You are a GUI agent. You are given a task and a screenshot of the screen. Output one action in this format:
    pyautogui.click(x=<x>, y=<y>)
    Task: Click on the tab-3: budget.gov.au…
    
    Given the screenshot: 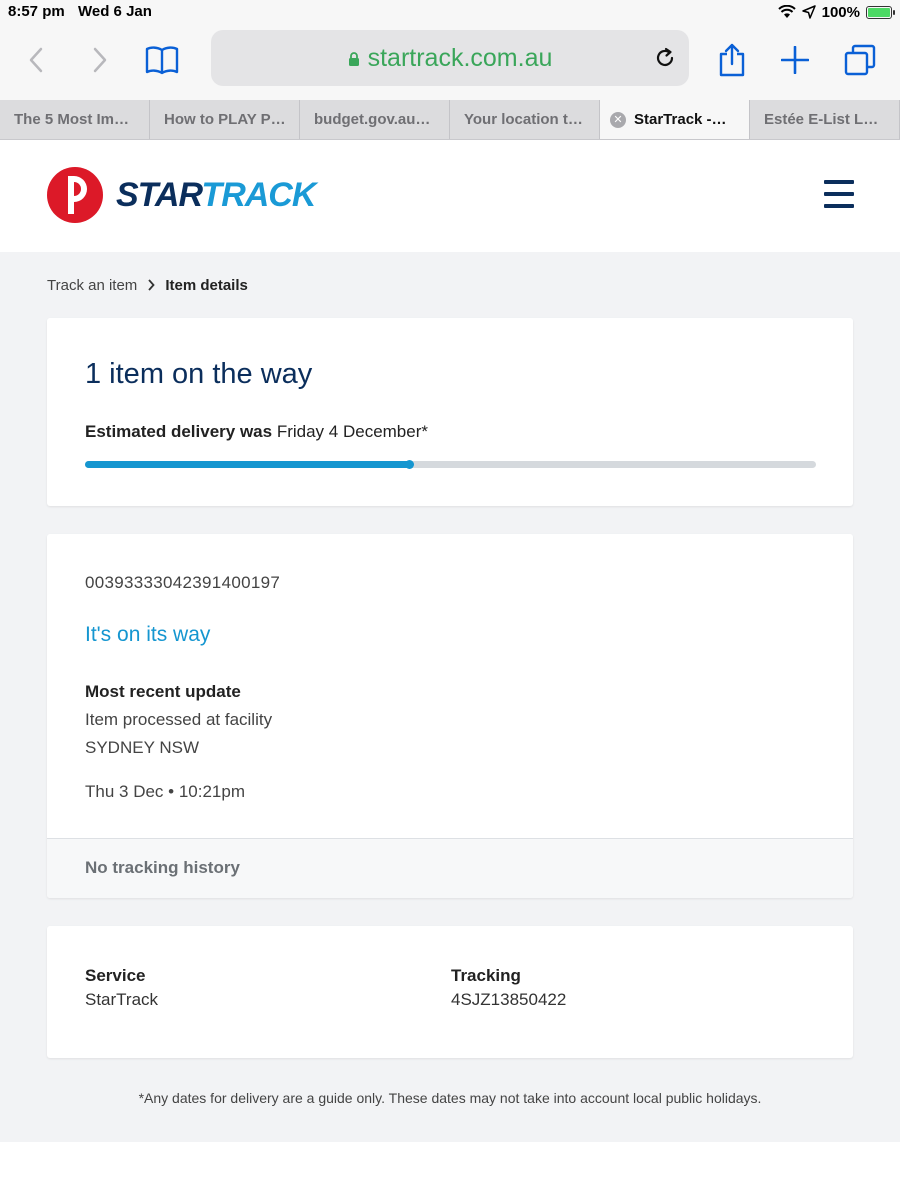 What is the action you would take?
    pyautogui.click(x=375, y=119)
    